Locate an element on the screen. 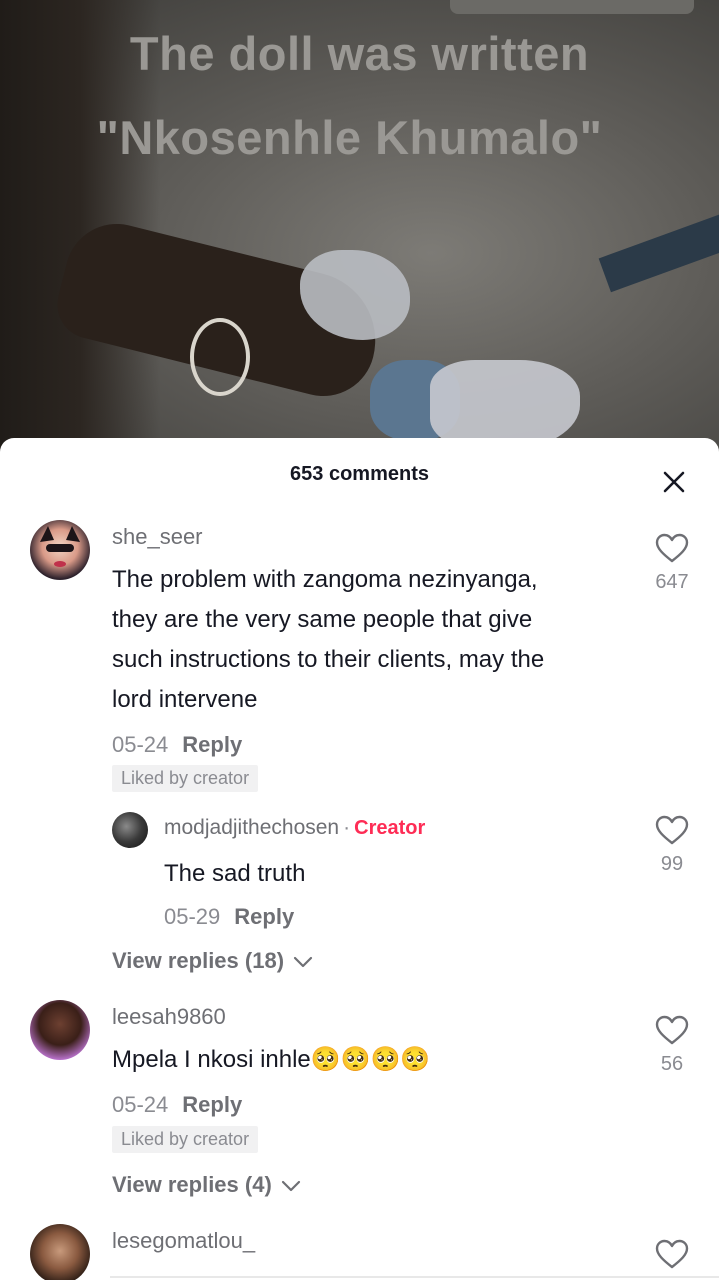  comment-username: she_seer is located at coordinates (157, 537).